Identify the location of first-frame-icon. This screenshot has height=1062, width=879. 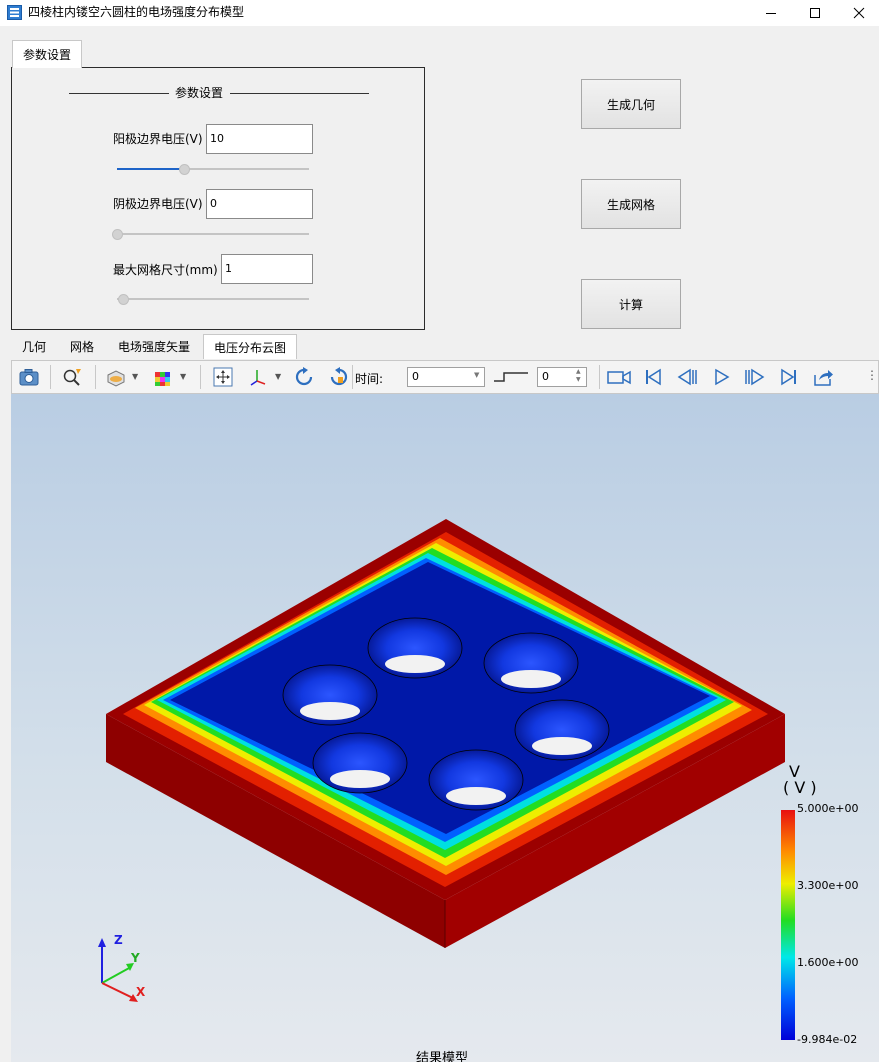
(653, 377).